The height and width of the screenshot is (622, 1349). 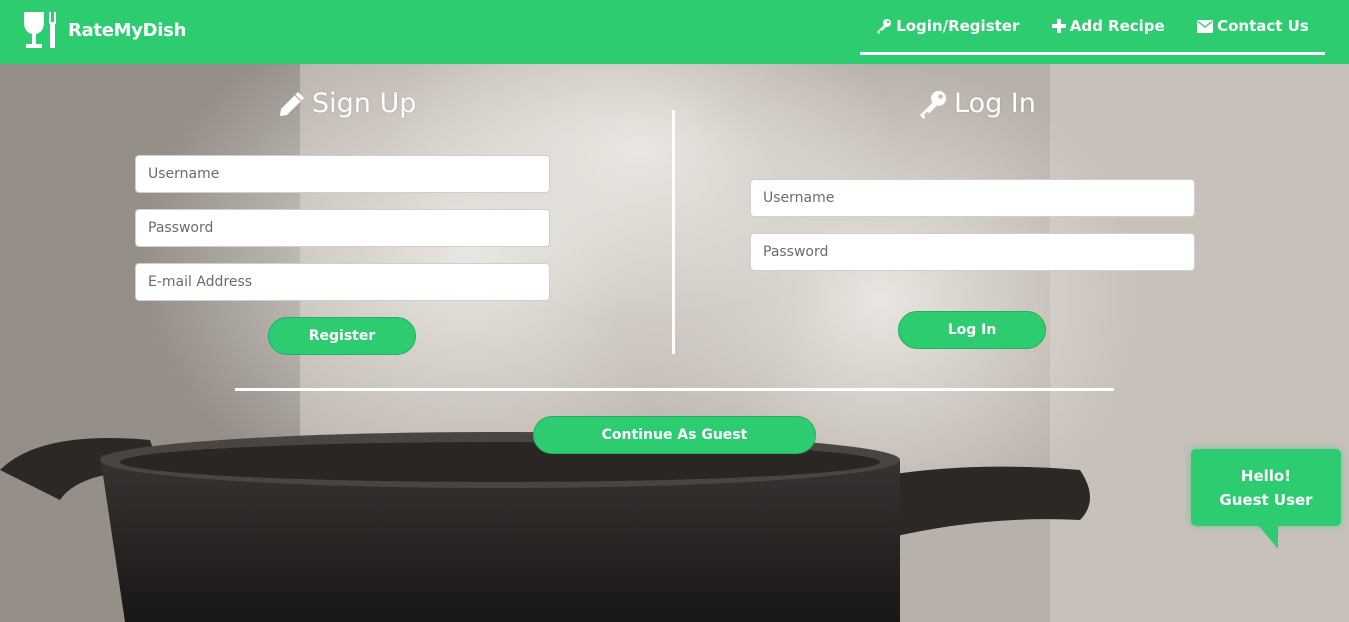 I want to click on nav-add-recipe-label: Add Recipe, so click(x=1117, y=26).